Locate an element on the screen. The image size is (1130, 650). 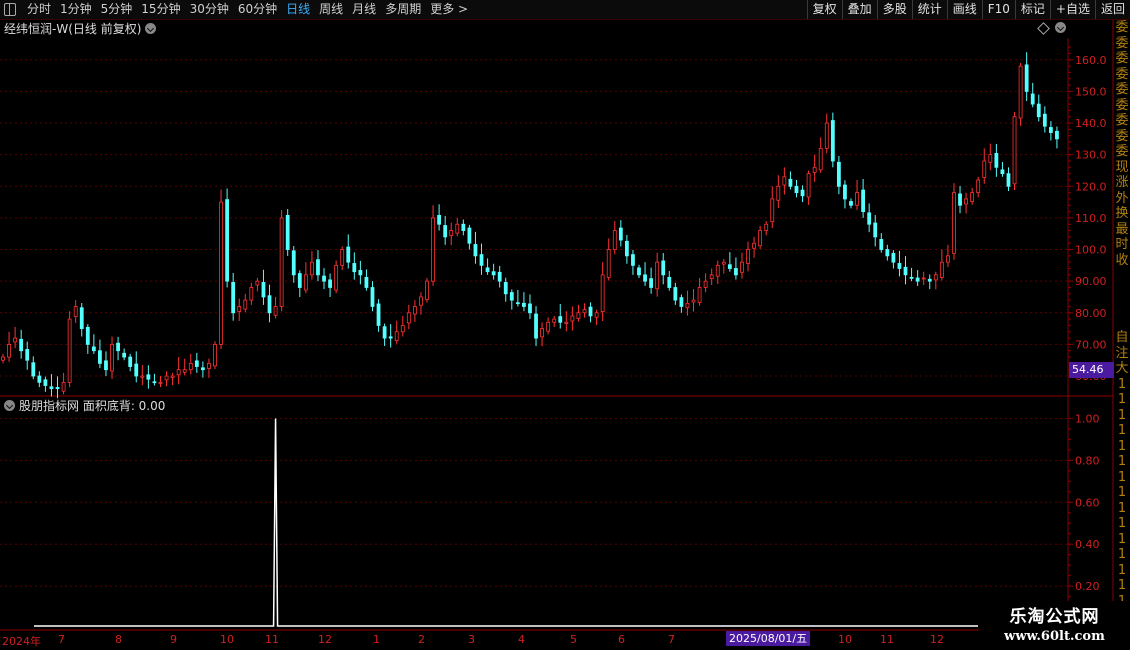
side-panel-char: 涨 is located at coordinates (1122, 182).